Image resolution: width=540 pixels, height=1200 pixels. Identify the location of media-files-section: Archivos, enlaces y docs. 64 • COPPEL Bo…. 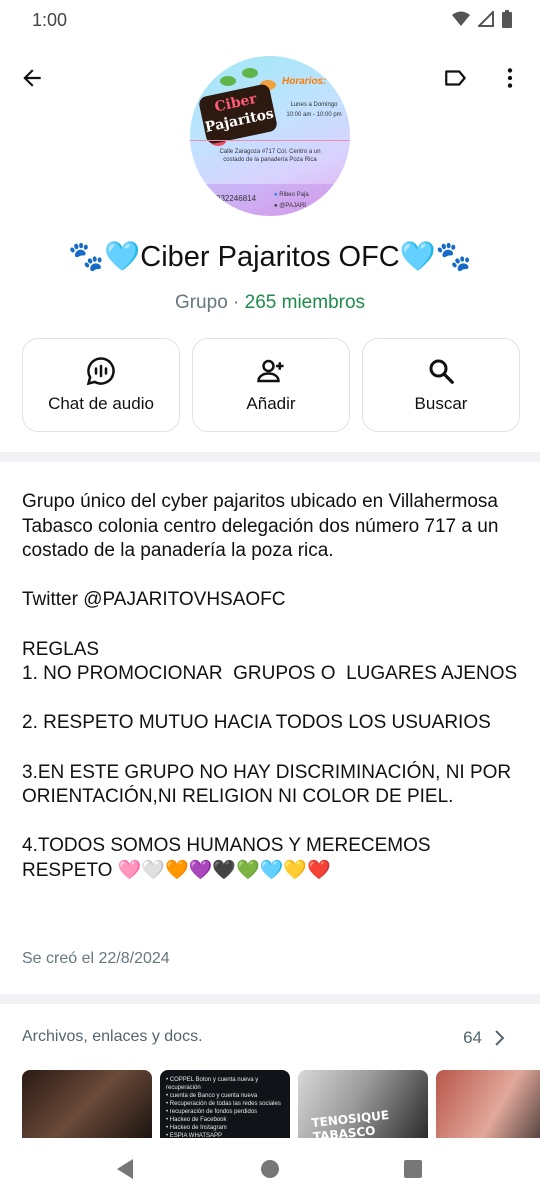
(270, 1071).